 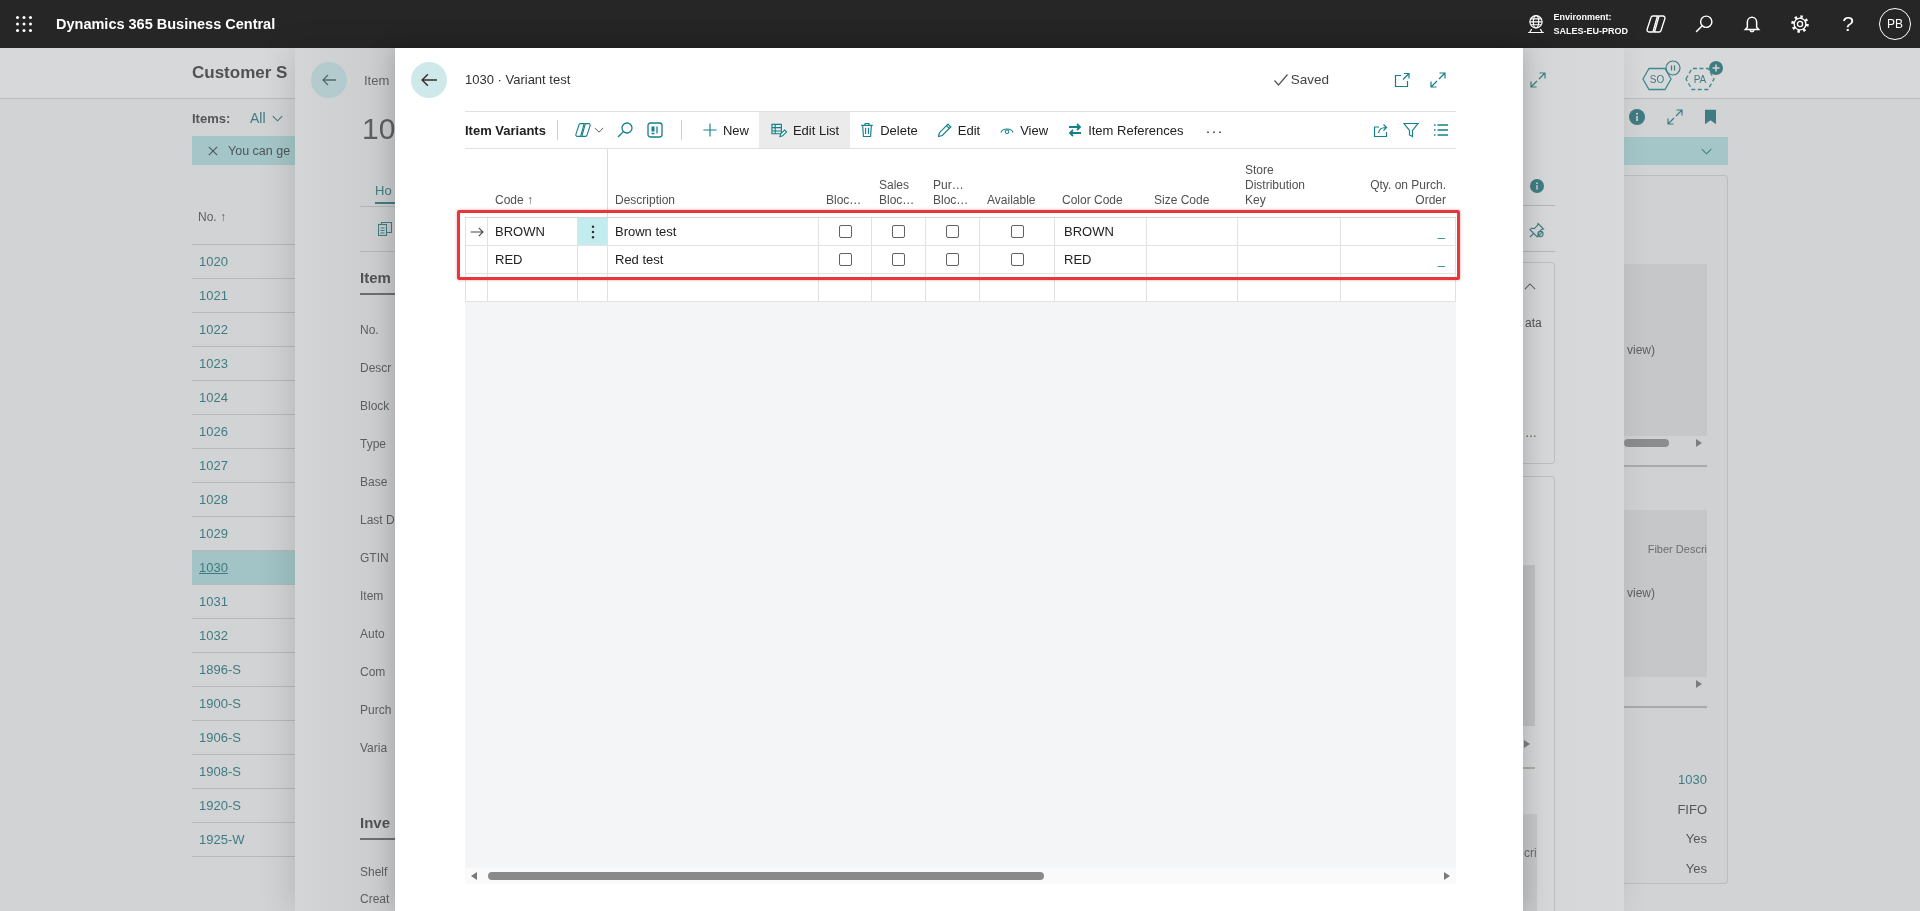 I want to click on field-label: Item, so click(x=372, y=596).